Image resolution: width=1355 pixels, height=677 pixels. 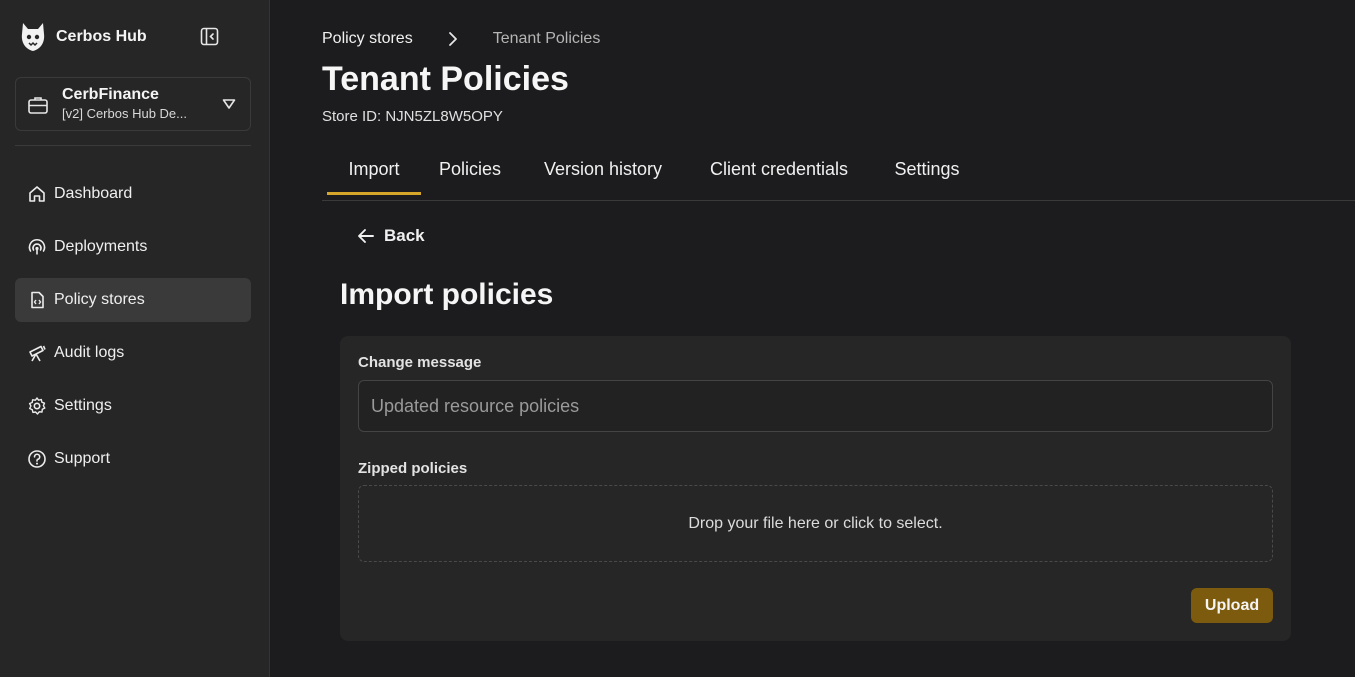 I want to click on file-dropzone: Drop your file here or click to select., so click(x=815, y=523).